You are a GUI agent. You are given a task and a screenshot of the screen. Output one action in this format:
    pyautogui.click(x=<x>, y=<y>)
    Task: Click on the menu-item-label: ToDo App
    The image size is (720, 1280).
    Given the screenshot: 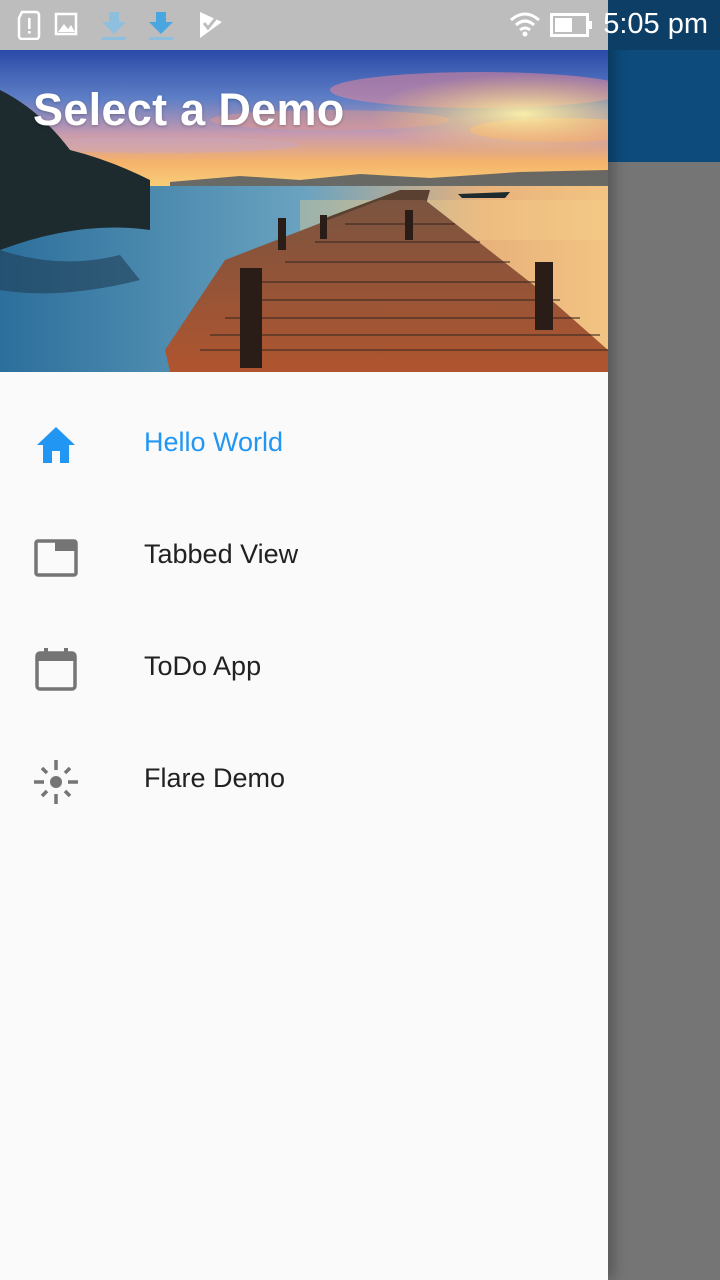 What is the action you would take?
    pyautogui.click(x=203, y=666)
    